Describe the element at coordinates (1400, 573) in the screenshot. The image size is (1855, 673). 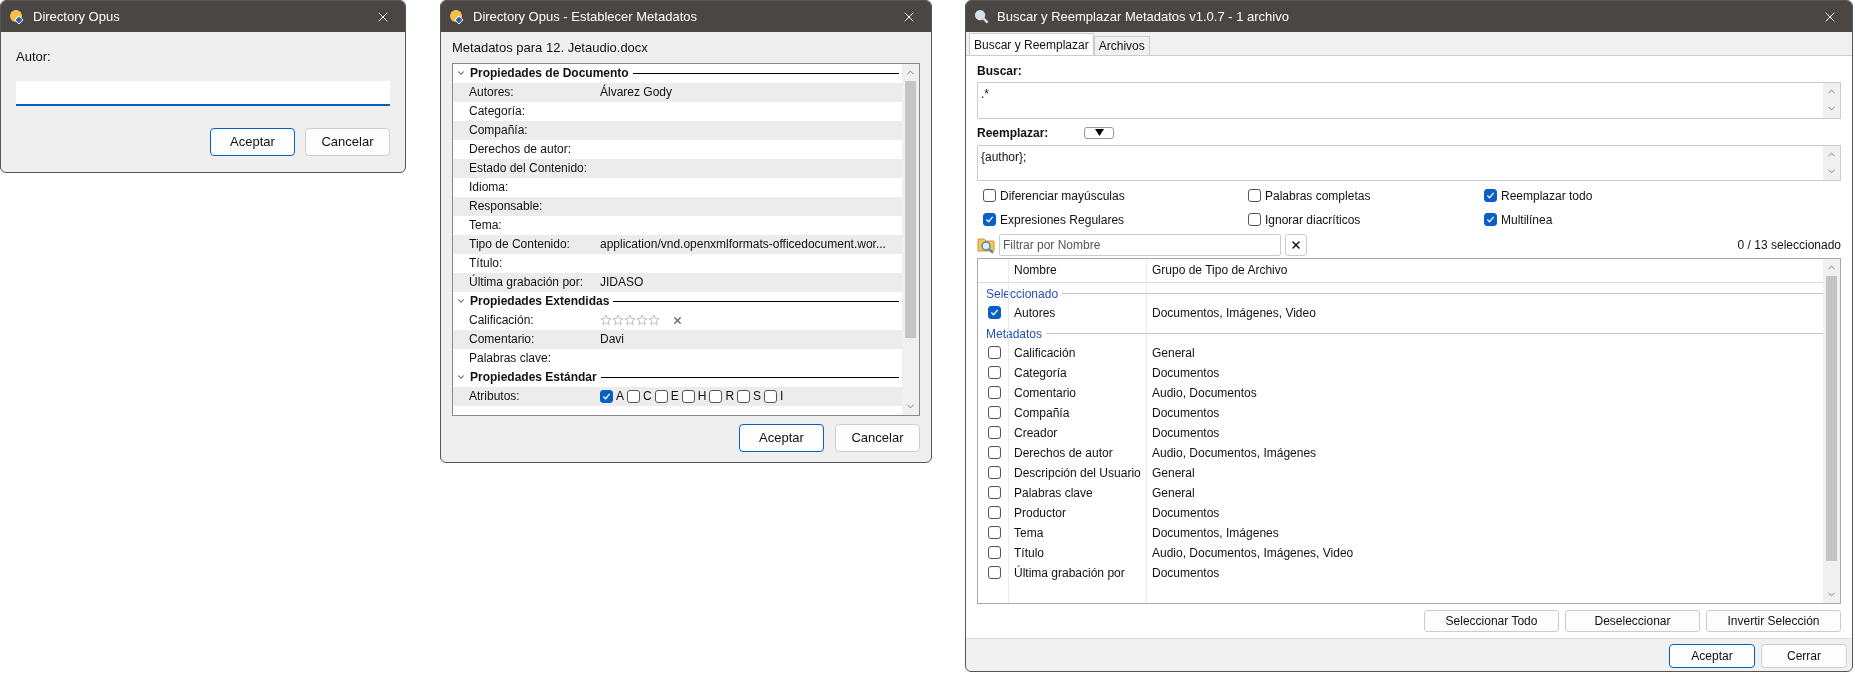
I see `list-row: Última grabación por Documentos` at that location.